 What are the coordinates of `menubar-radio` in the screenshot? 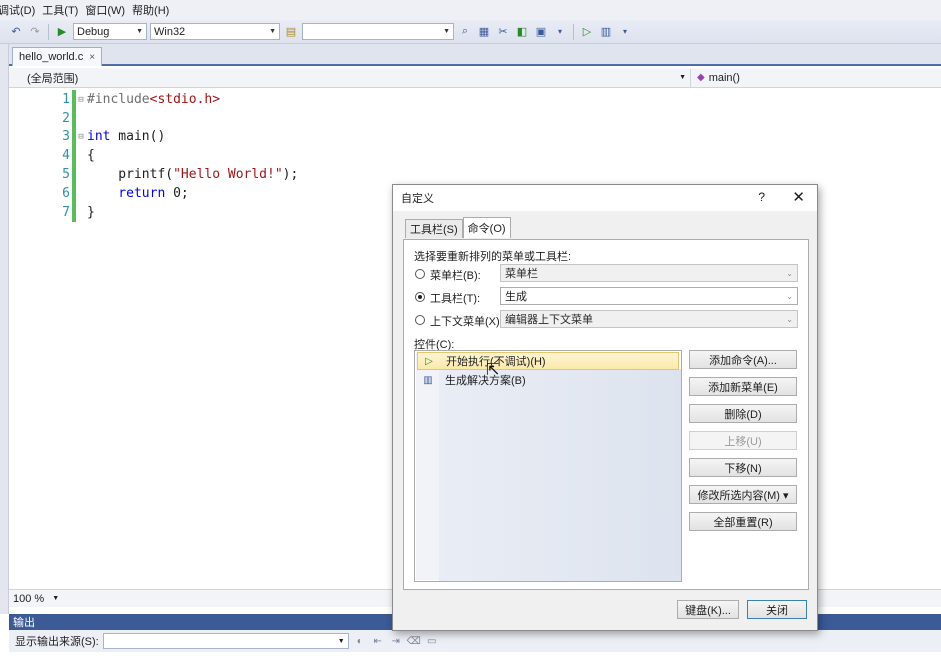 It's located at (420, 274).